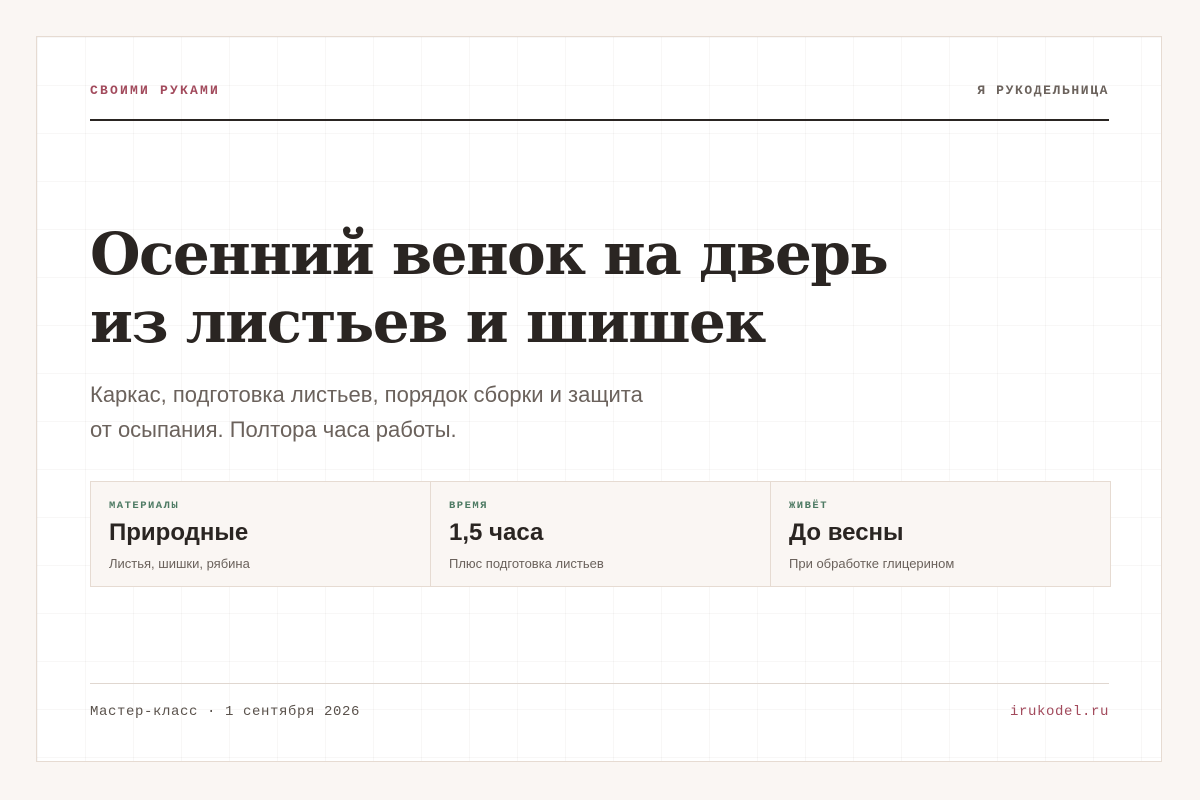 This screenshot has width=1200, height=800. What do you see at coordinates (809, 506) in the screenshot?
I see `stat-label: ЖИВЁТ` at bounding box center [809, 506].